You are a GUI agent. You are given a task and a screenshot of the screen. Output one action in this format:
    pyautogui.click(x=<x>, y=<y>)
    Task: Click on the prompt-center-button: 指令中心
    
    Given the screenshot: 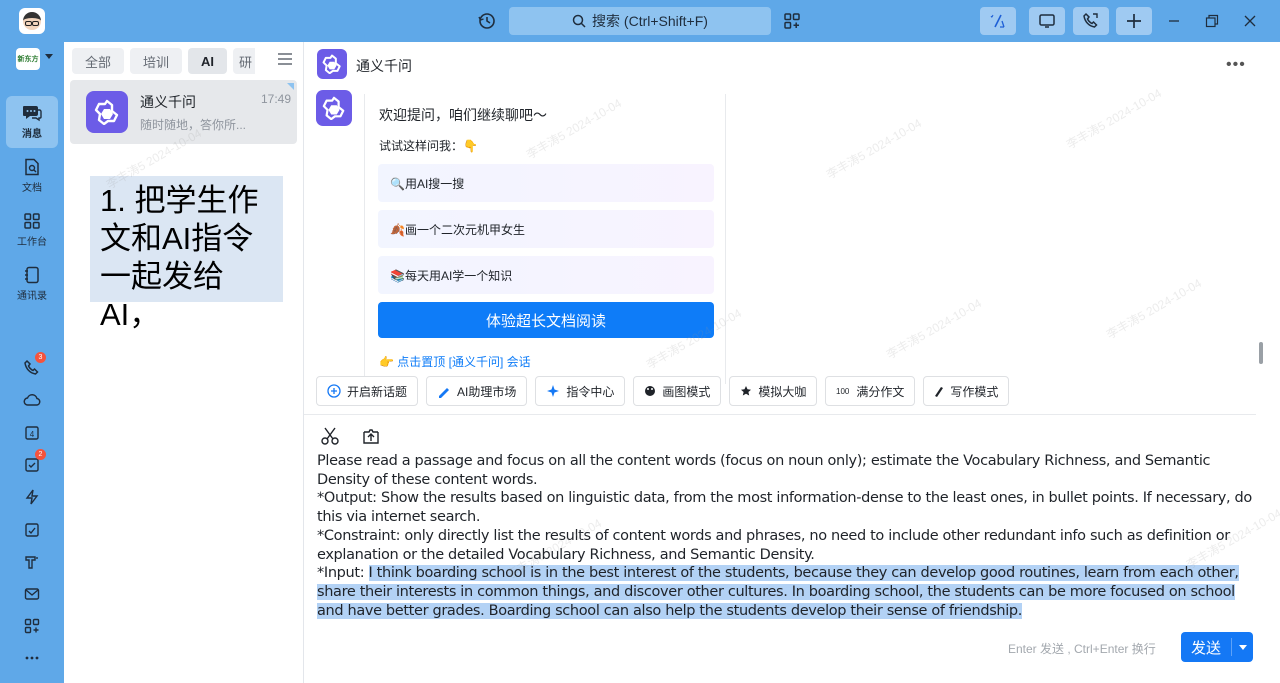 What is the action you would take?
    pyautogui.click(x=580, y=391)
    